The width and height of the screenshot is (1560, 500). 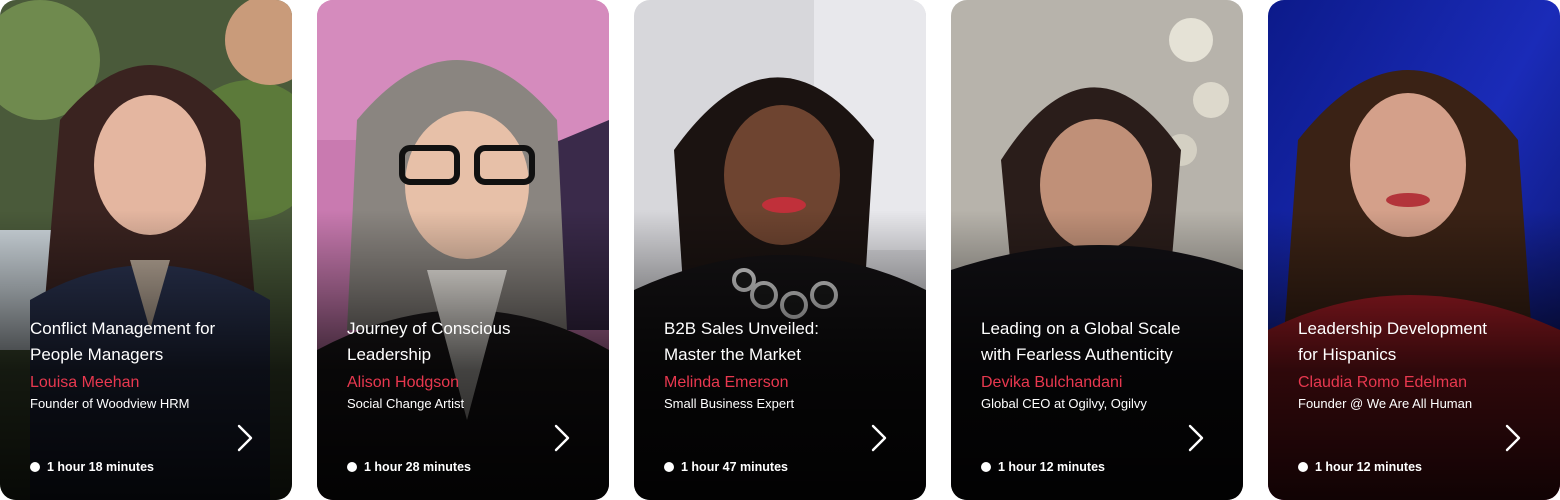 I want to click on course-title: Conflict Management for People Managers, so click(x=123, y=341).